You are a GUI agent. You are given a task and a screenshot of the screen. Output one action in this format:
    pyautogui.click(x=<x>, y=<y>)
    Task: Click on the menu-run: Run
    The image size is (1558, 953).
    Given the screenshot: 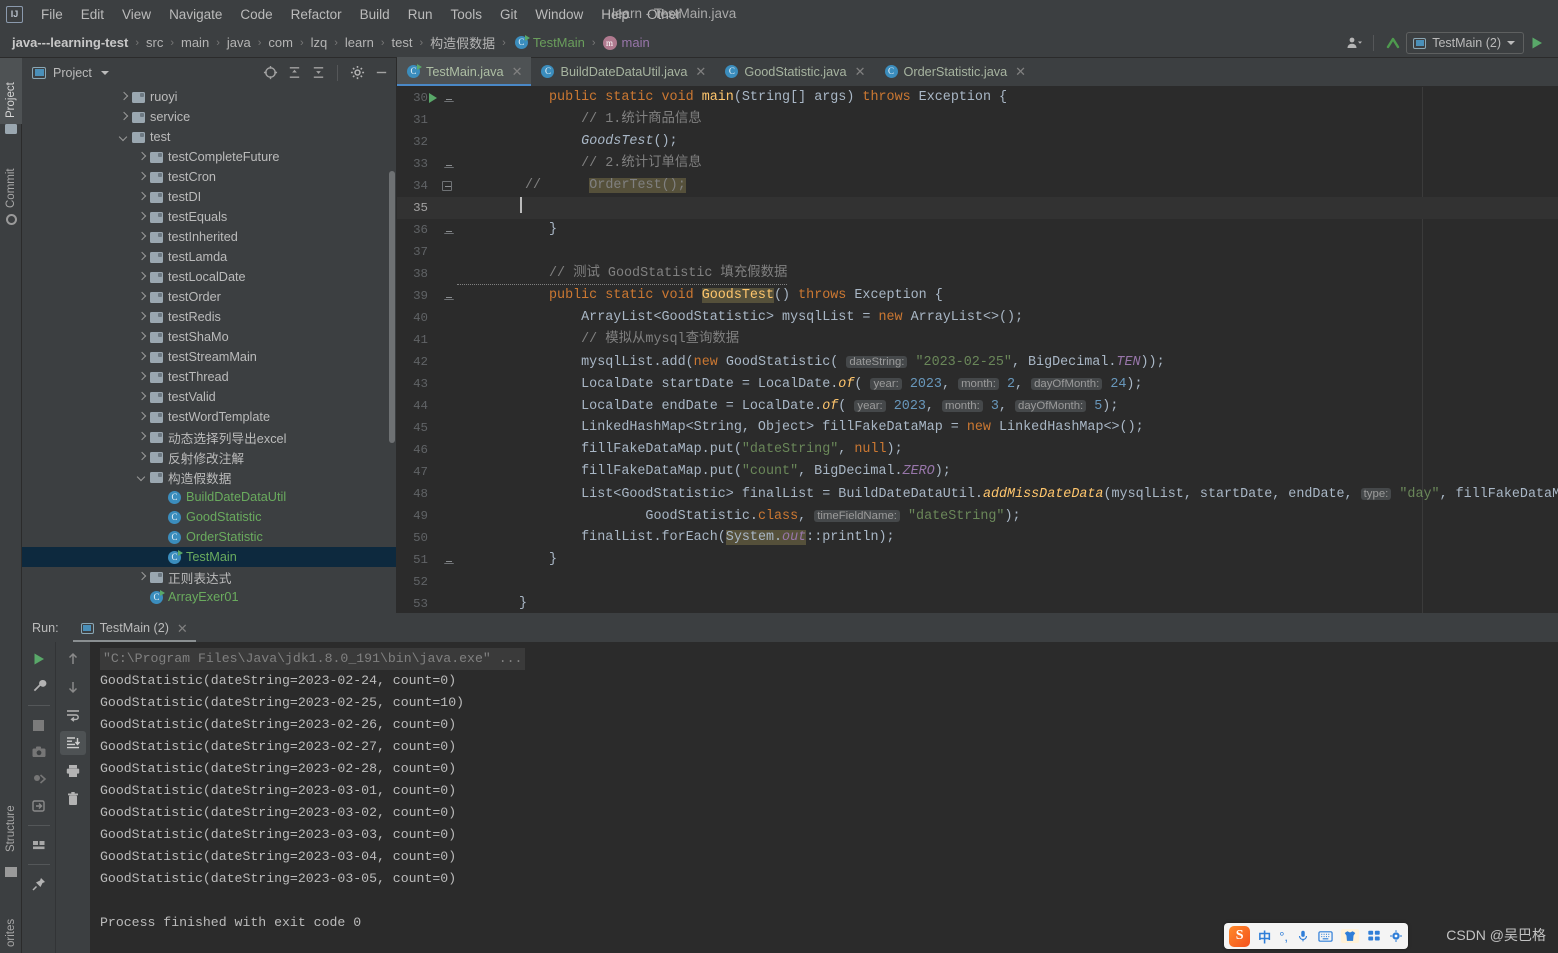 What is the action you would take?
    pyautogui.click(x=420, y=14)
    